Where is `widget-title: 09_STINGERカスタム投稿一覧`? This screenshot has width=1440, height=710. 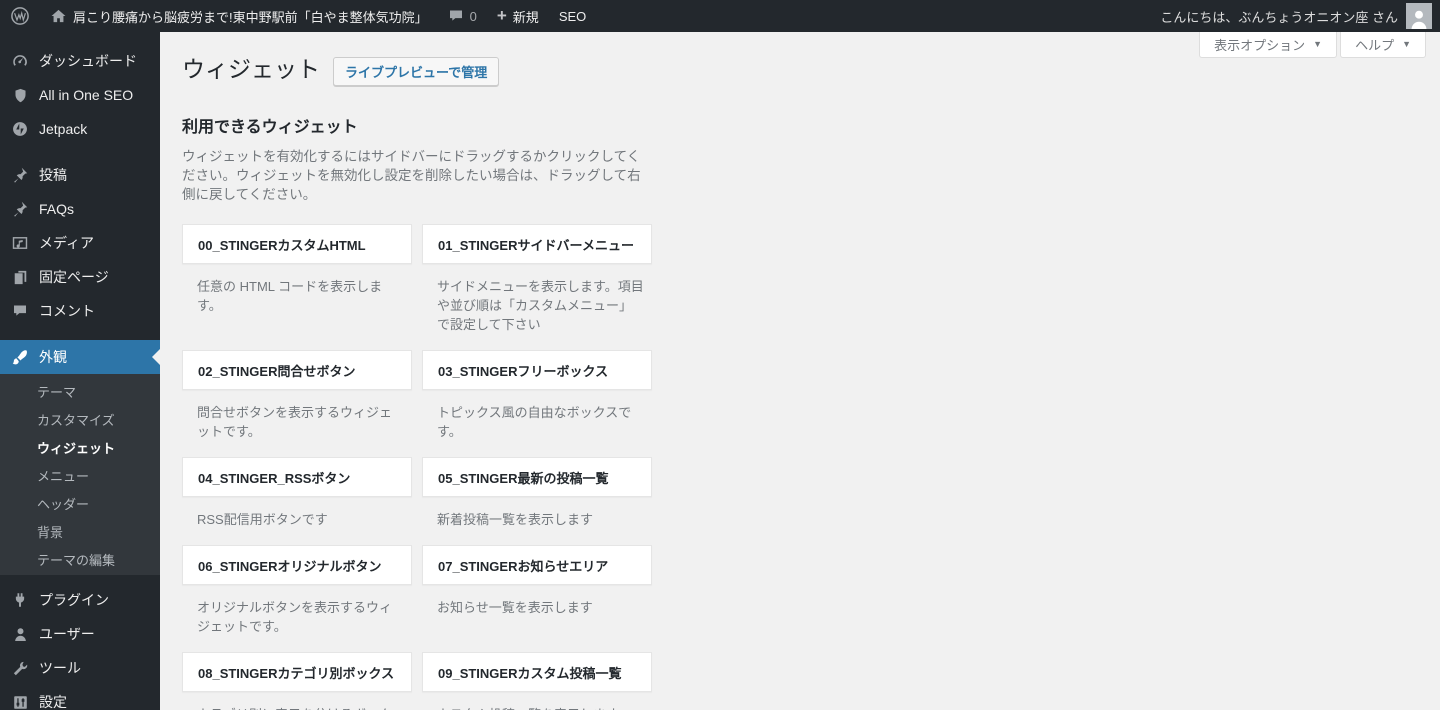 widget-title: 09_STINGERカスタム投稿一覧 is located at coordinates (530, 673).